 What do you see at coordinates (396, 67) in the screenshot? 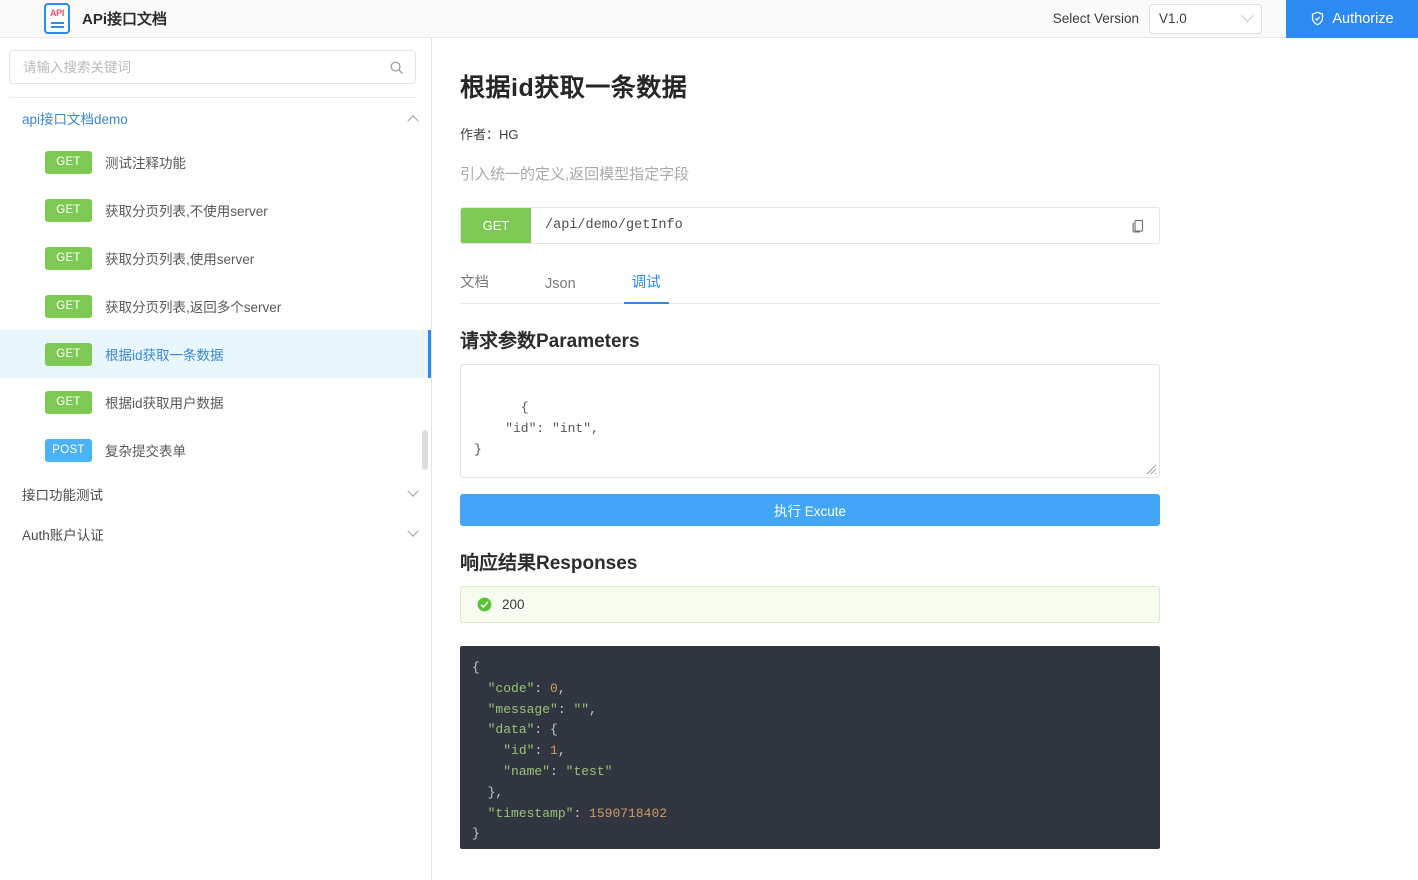
I see `search-icon` at bounding box center [396, 67].